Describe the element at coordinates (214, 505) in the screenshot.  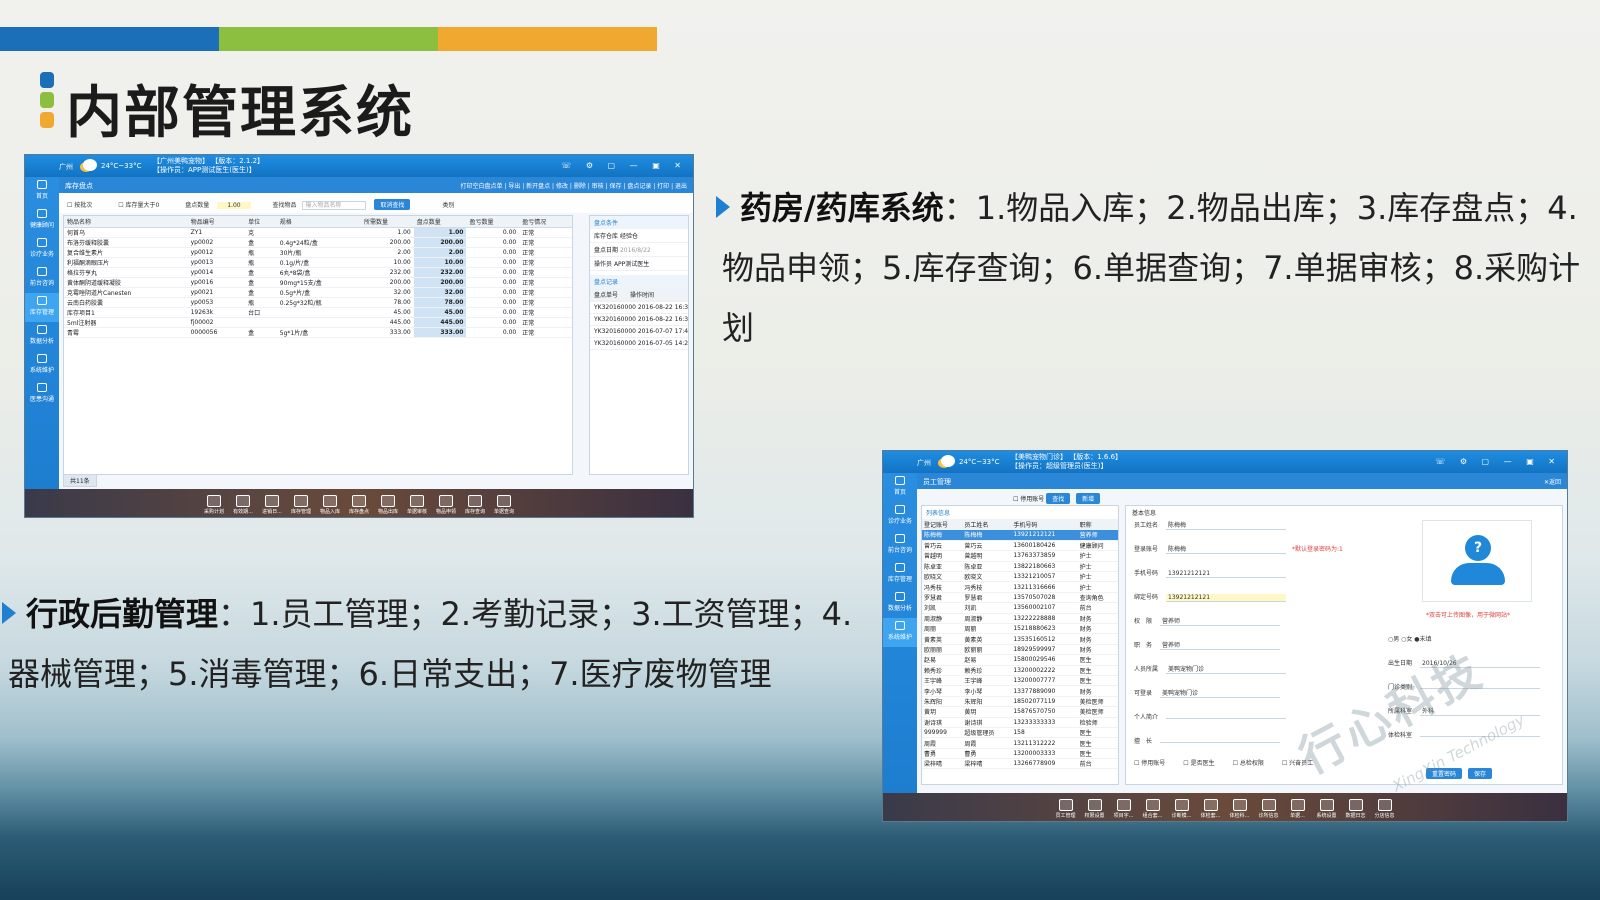
I see `taskbar-item: 采购计划` at that location.